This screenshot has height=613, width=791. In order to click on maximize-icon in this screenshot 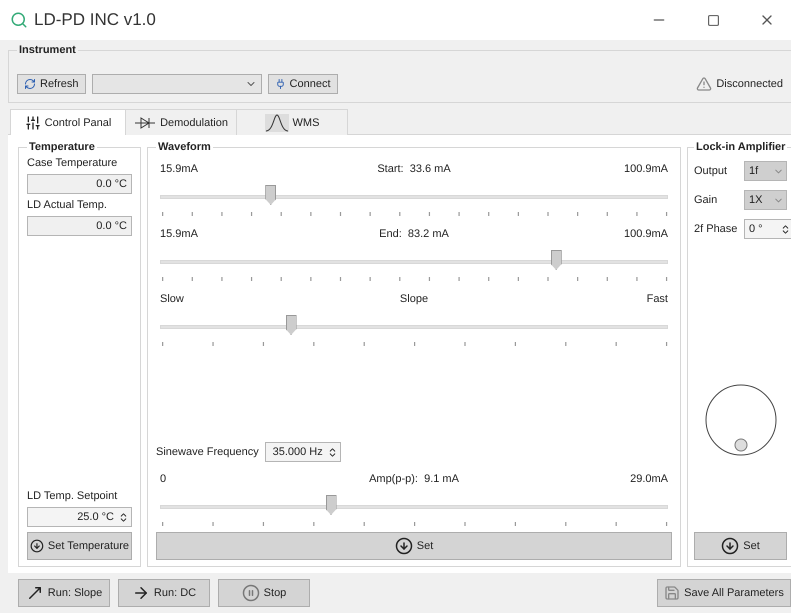, I will do `click(713, 20)`.